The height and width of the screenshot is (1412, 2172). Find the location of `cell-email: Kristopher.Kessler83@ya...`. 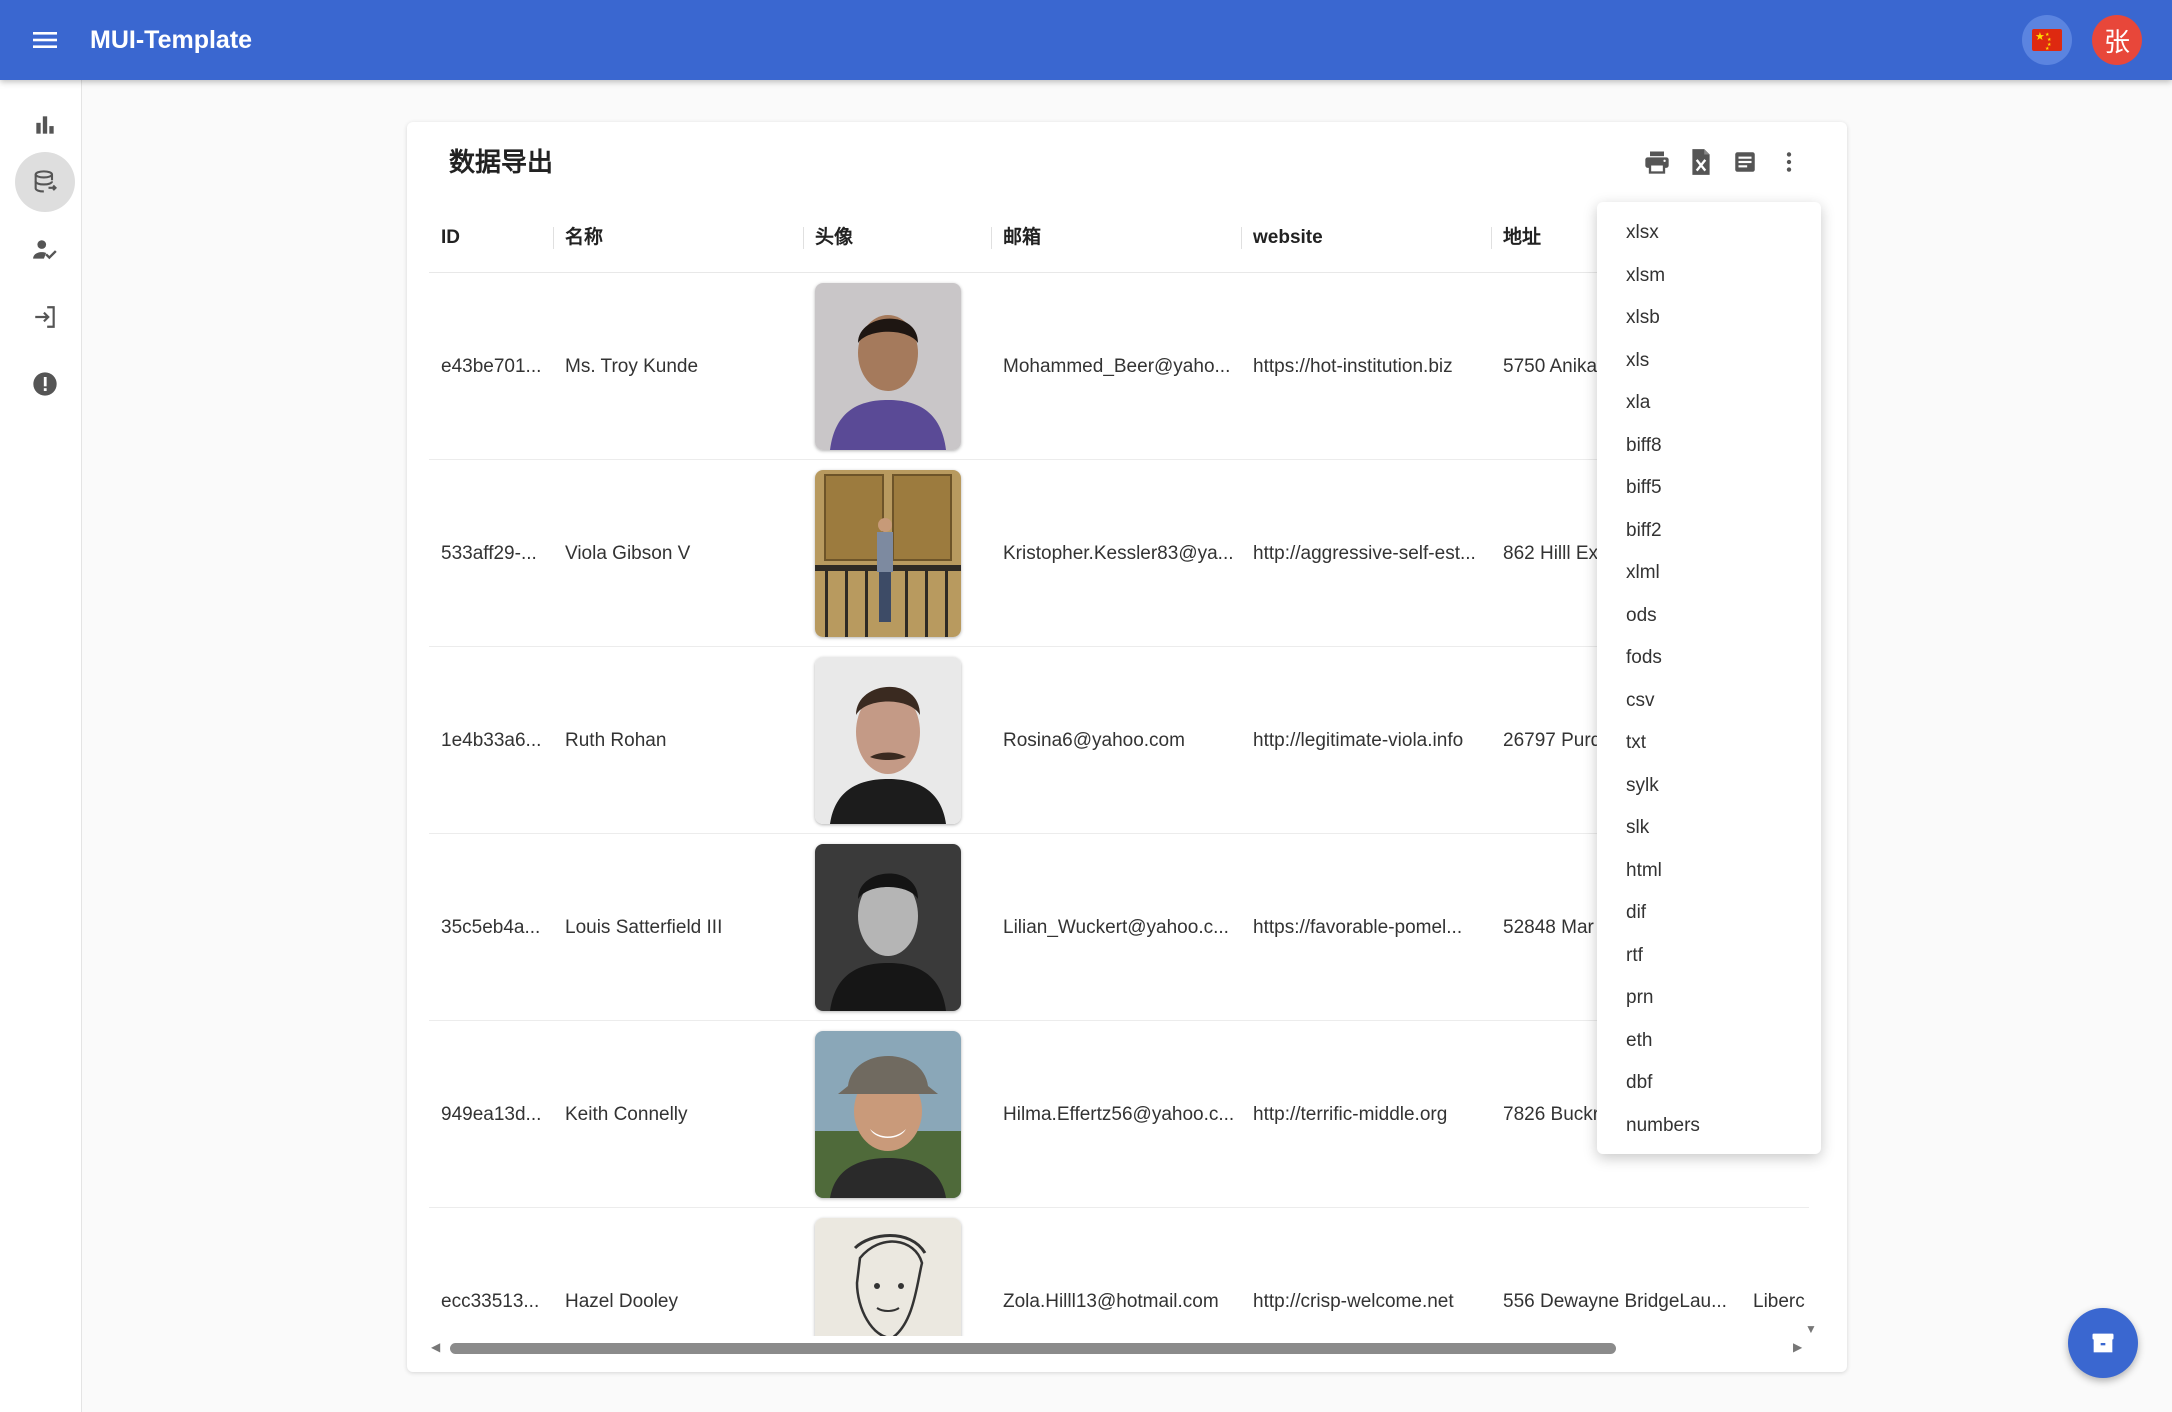

cell-email: Kristopher.Kessler83@ya... is located at coordinates (1118, 553).